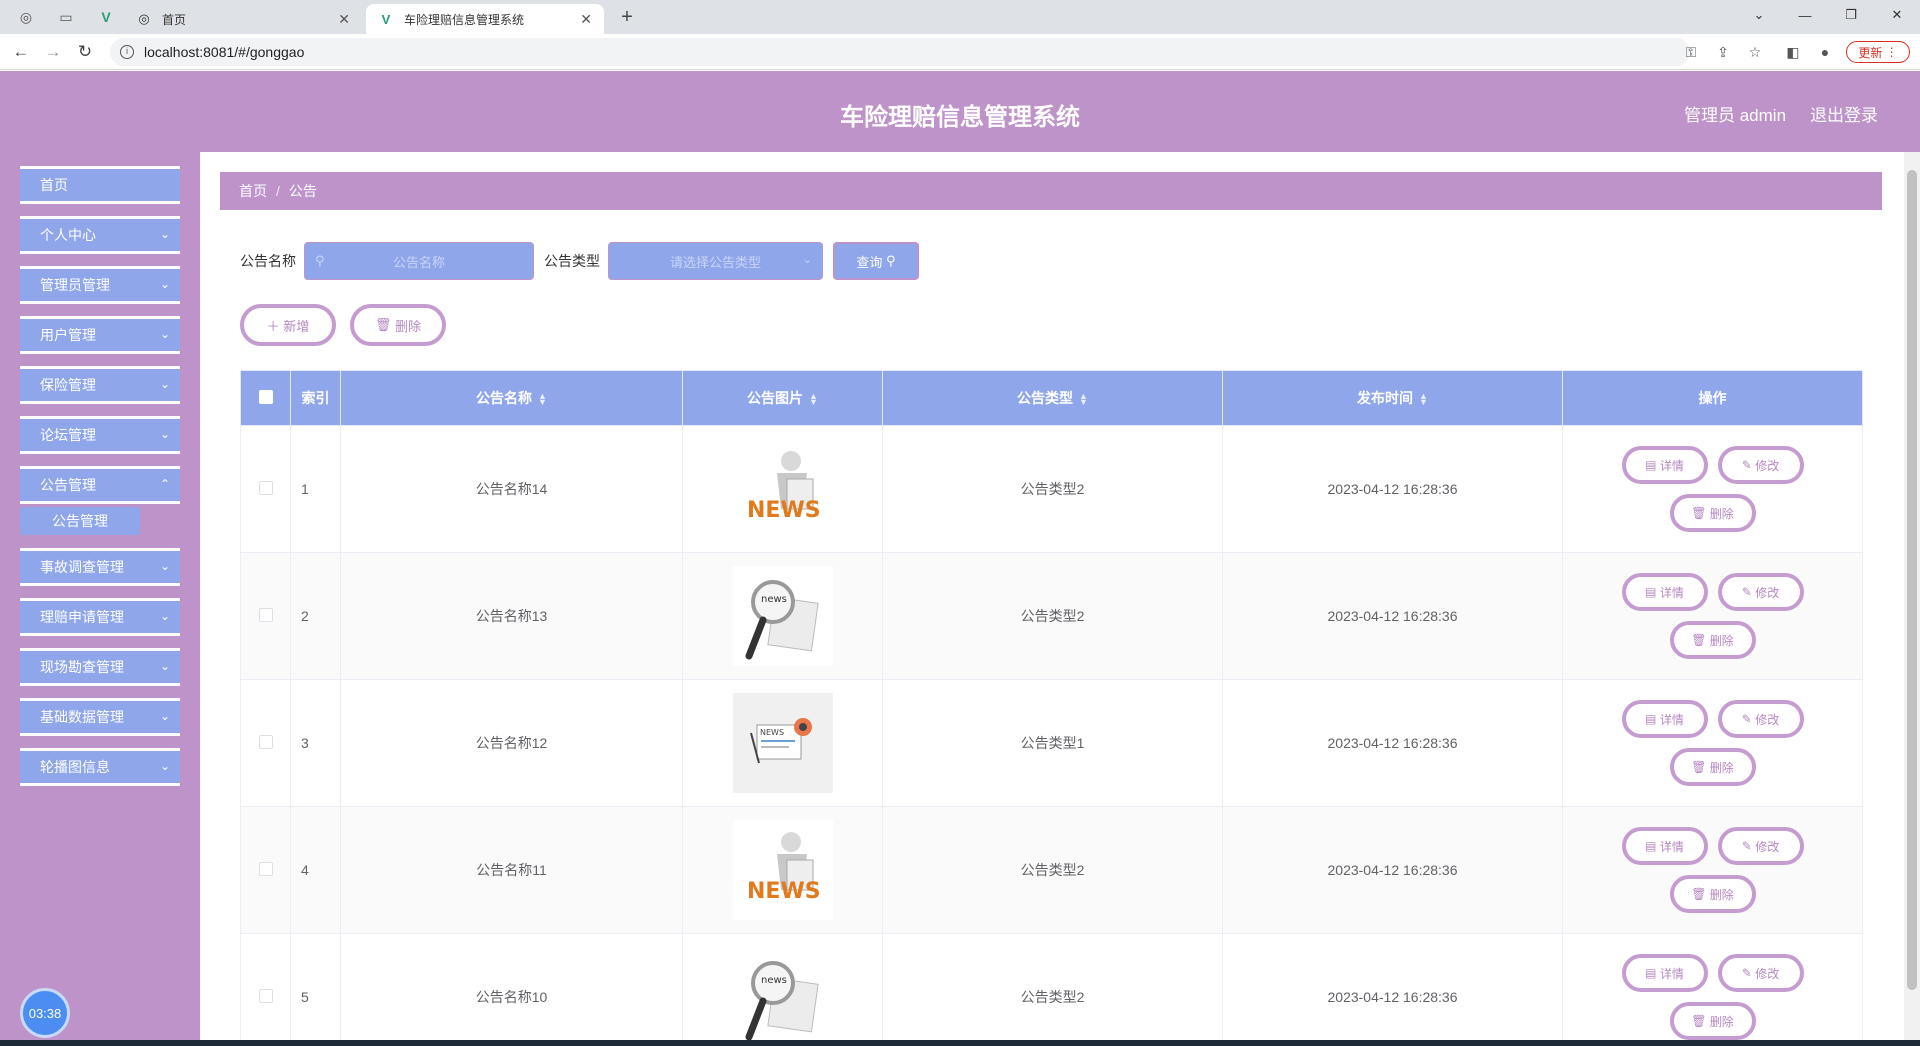  I want to click on breadcrumb-home: 首页, so click(253, 191).